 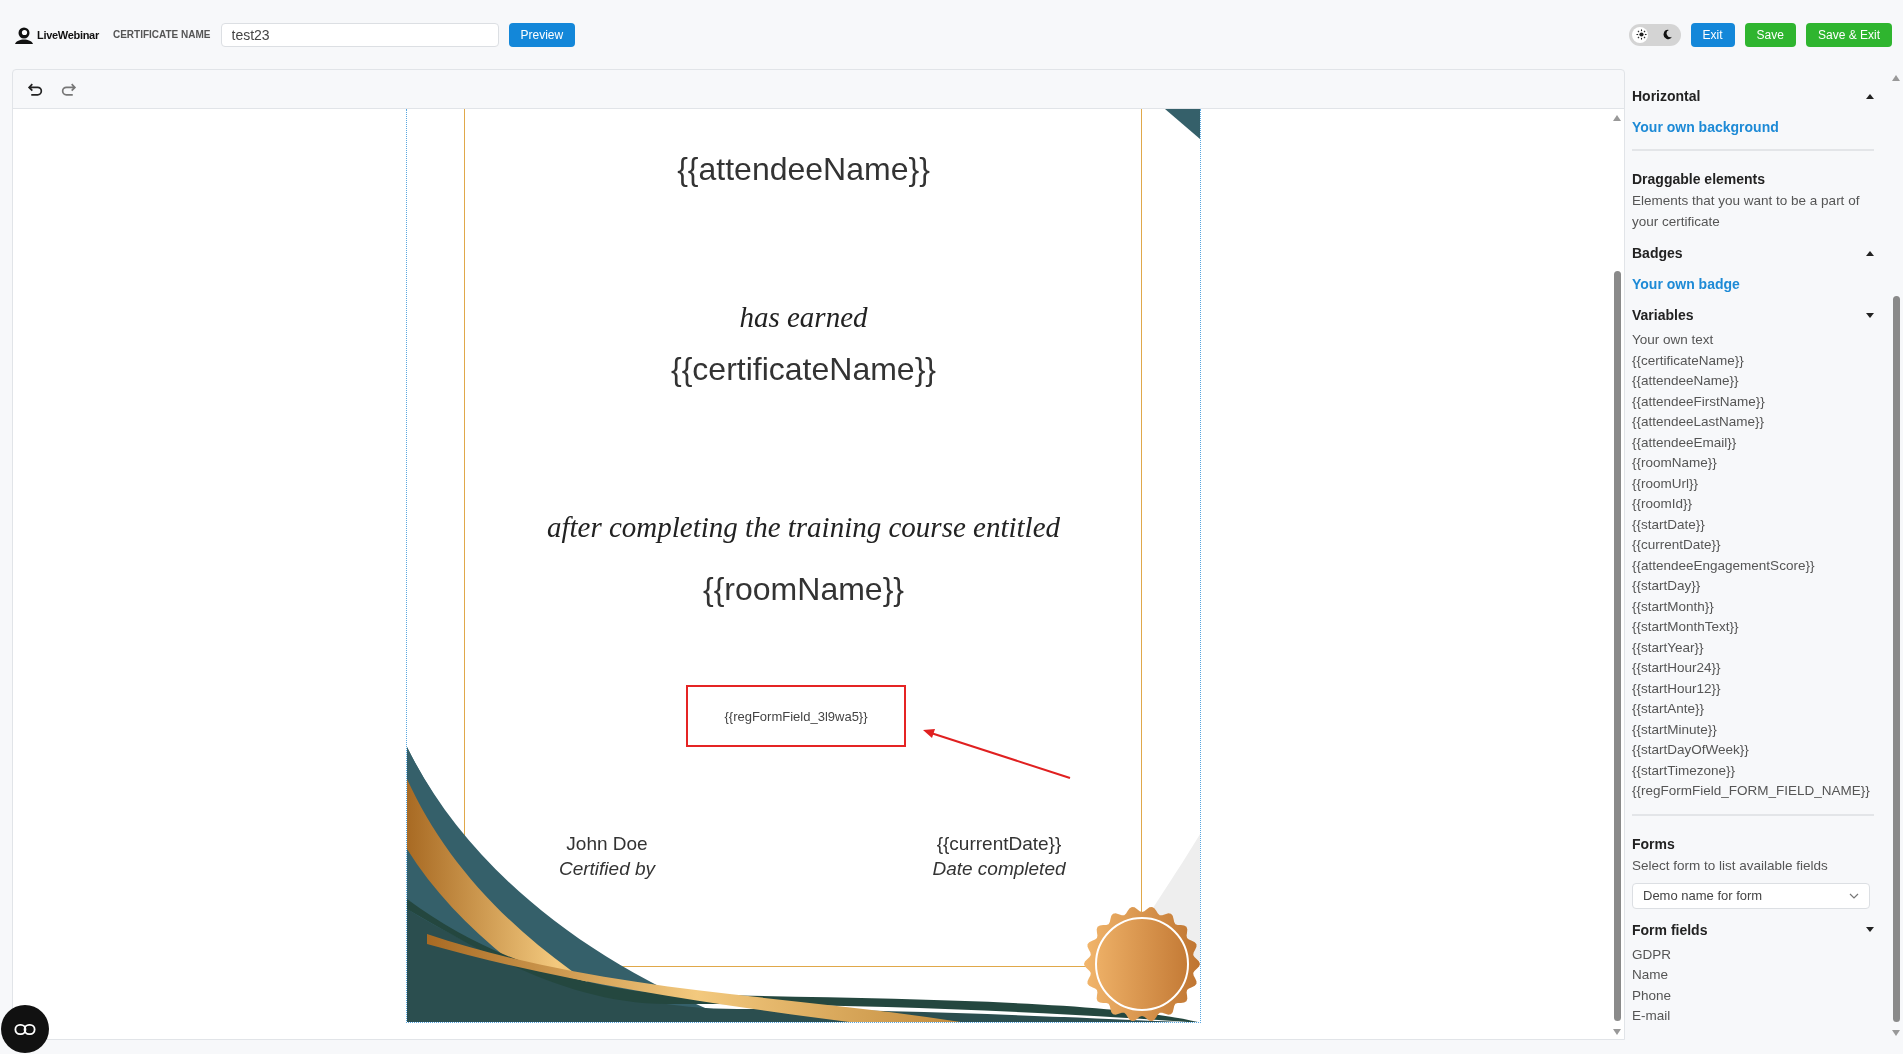 I want to click on variable-item: {{startMinute}}, so click(x=1674, y=729).